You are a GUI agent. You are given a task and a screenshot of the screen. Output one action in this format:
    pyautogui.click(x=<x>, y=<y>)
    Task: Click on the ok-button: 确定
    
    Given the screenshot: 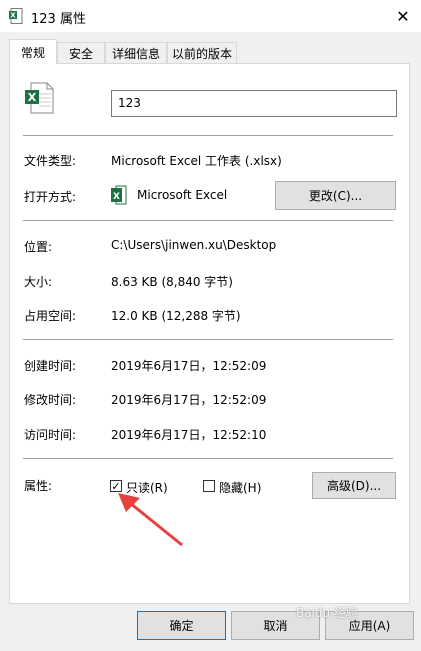 What is the action you would take?
    pyautogui.click(x=181, y=625)
    